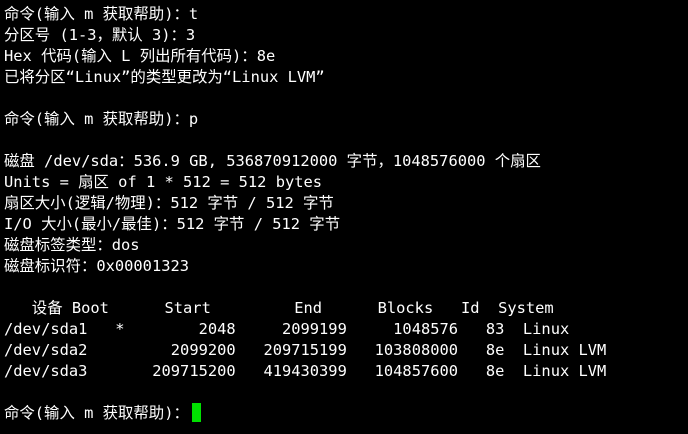 Image resolution: width=688 pixels, height=434 pixels. Describe the element at coordinates (140, 56) in the screenshot. I see `terminal-line-hex-code: Hex 代码(输入 L 列出所有代码)：8e` at that location.